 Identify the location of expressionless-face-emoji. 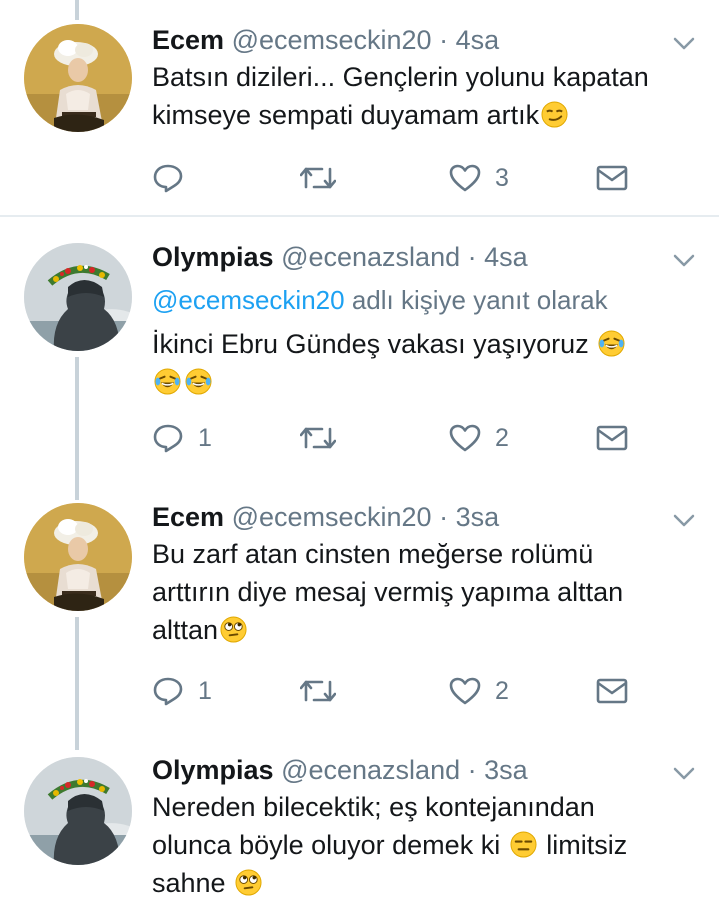
(523, 844).